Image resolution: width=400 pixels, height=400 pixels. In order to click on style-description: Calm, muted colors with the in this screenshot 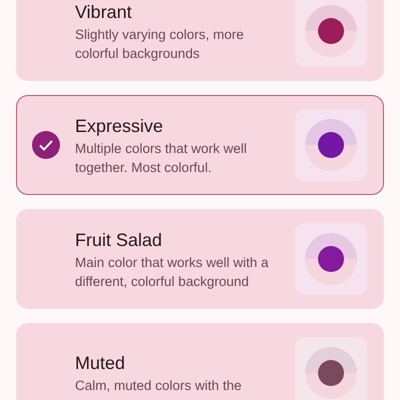, I will do `click(159, 386)`.